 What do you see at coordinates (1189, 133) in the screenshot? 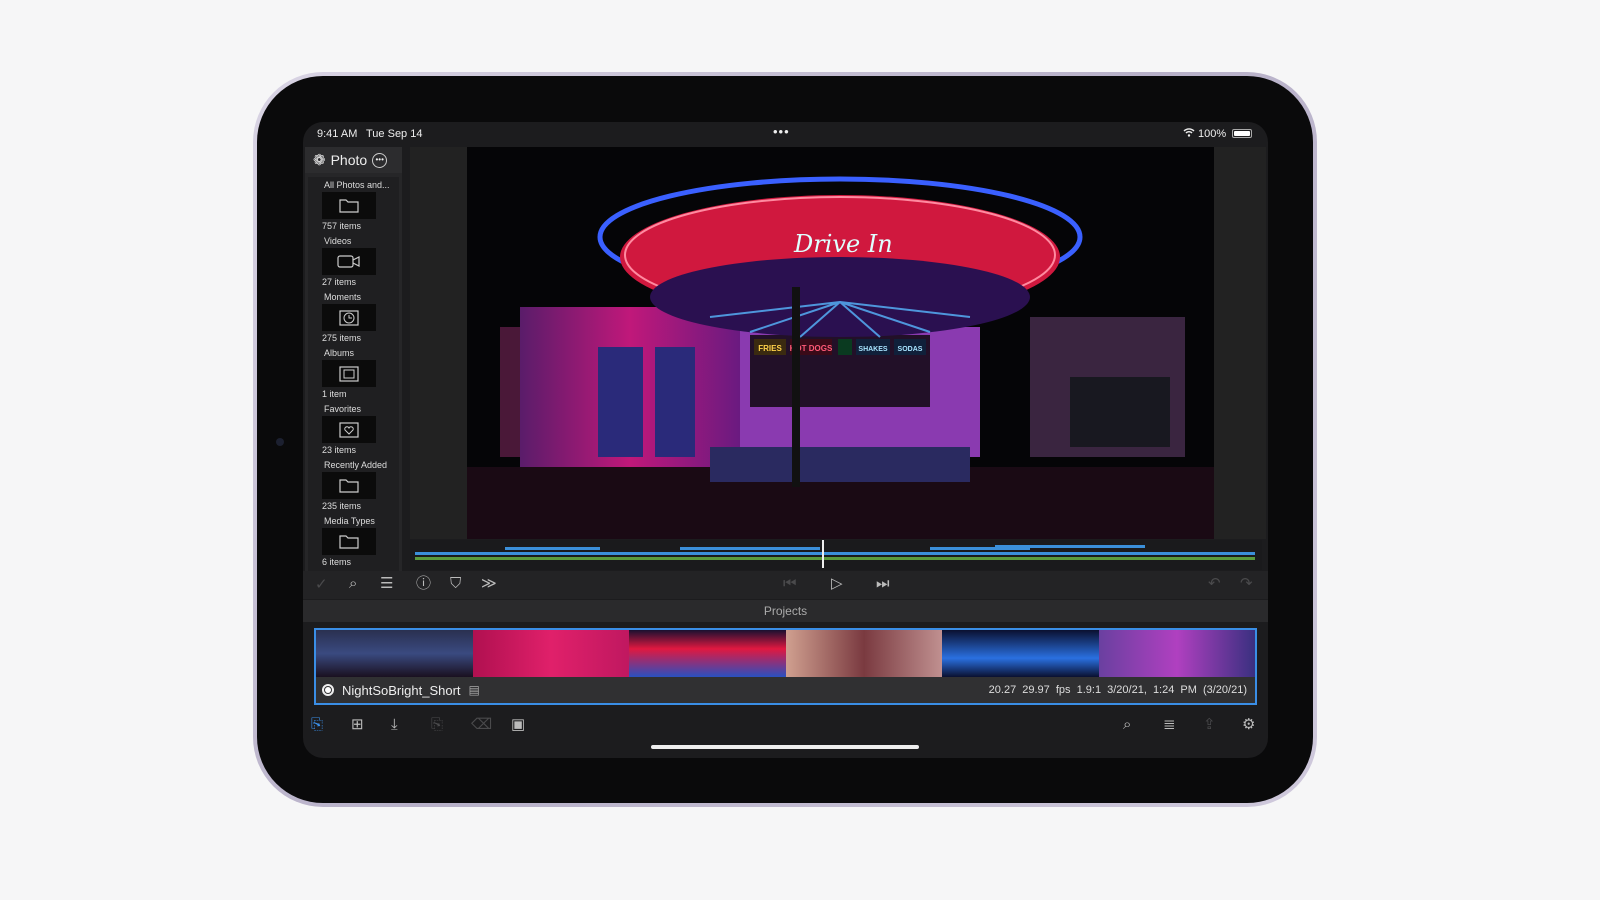
I see `wifi-icon` at bounding box center [1189, 133].